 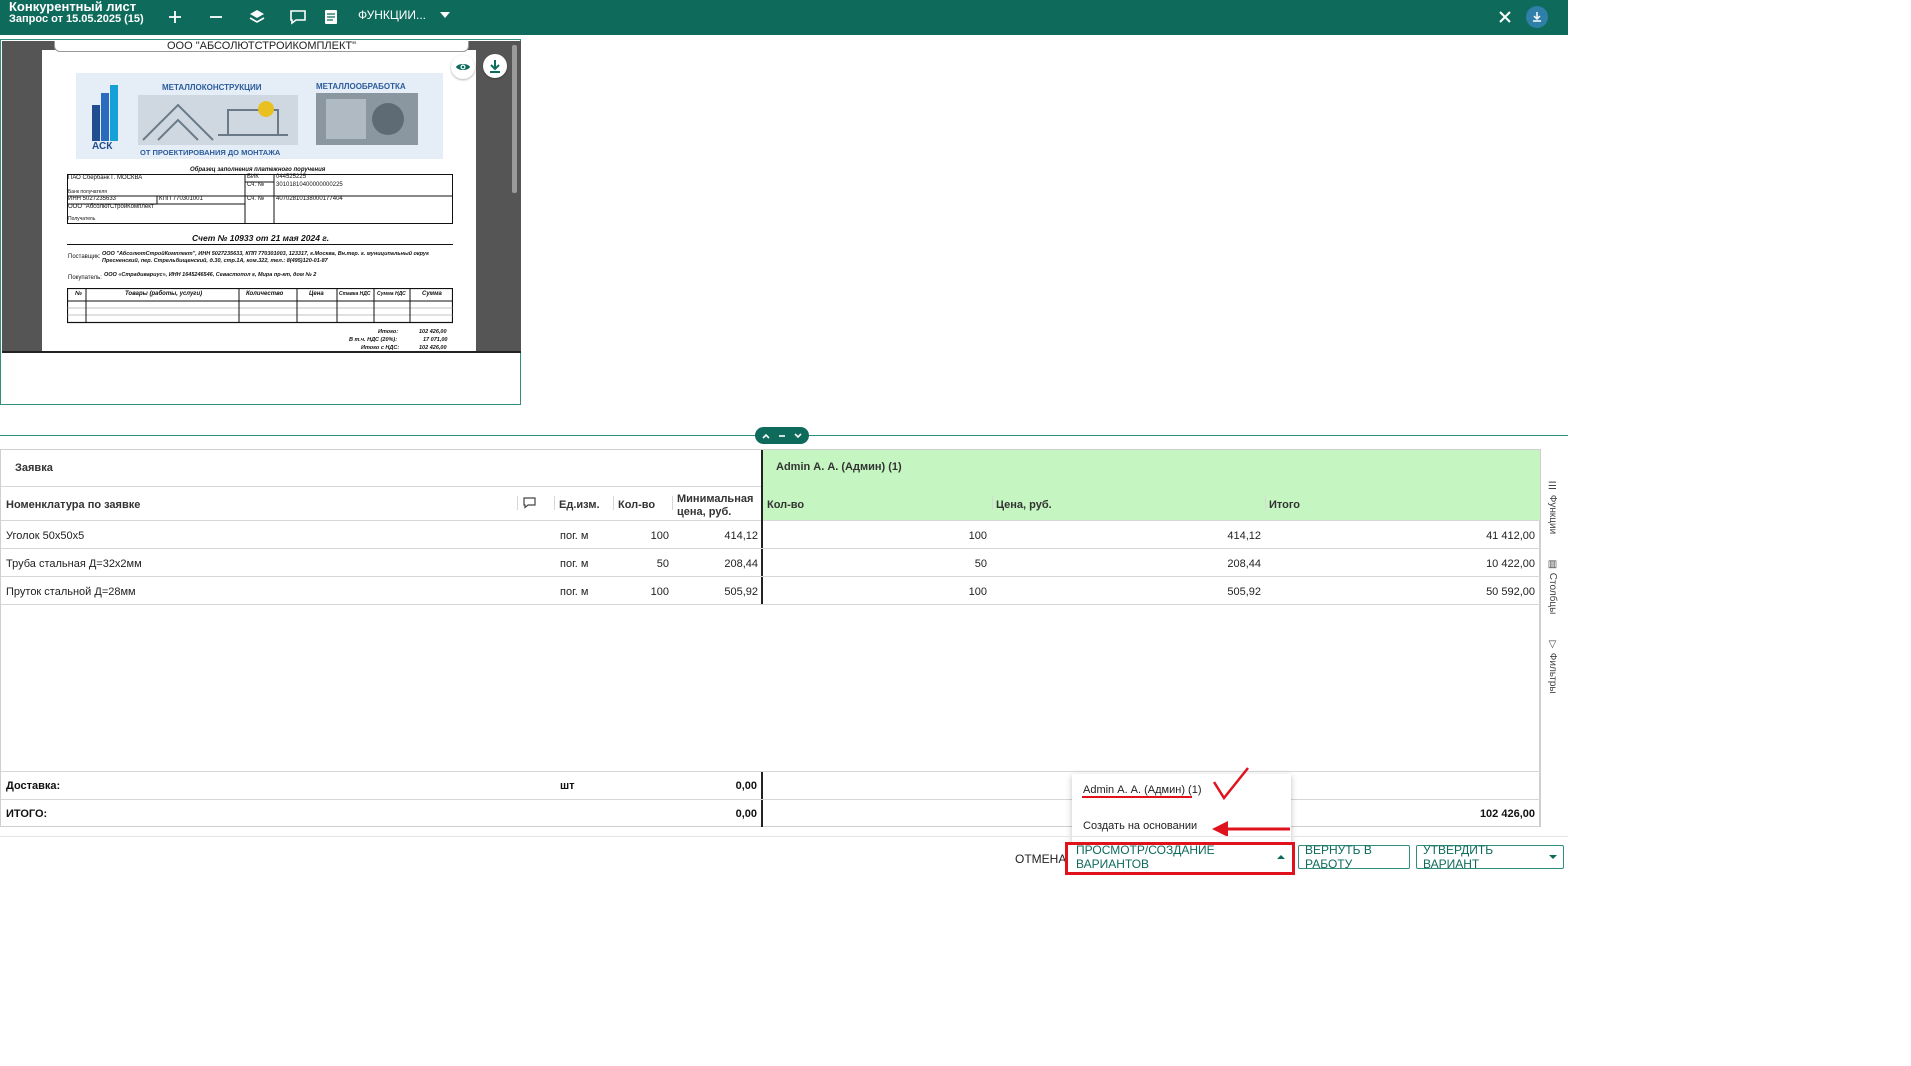 What do you see at coordinates (256, 199) in the screenshot?
I see `account-label-2: Сч. №` at bounding box center [256, 199].